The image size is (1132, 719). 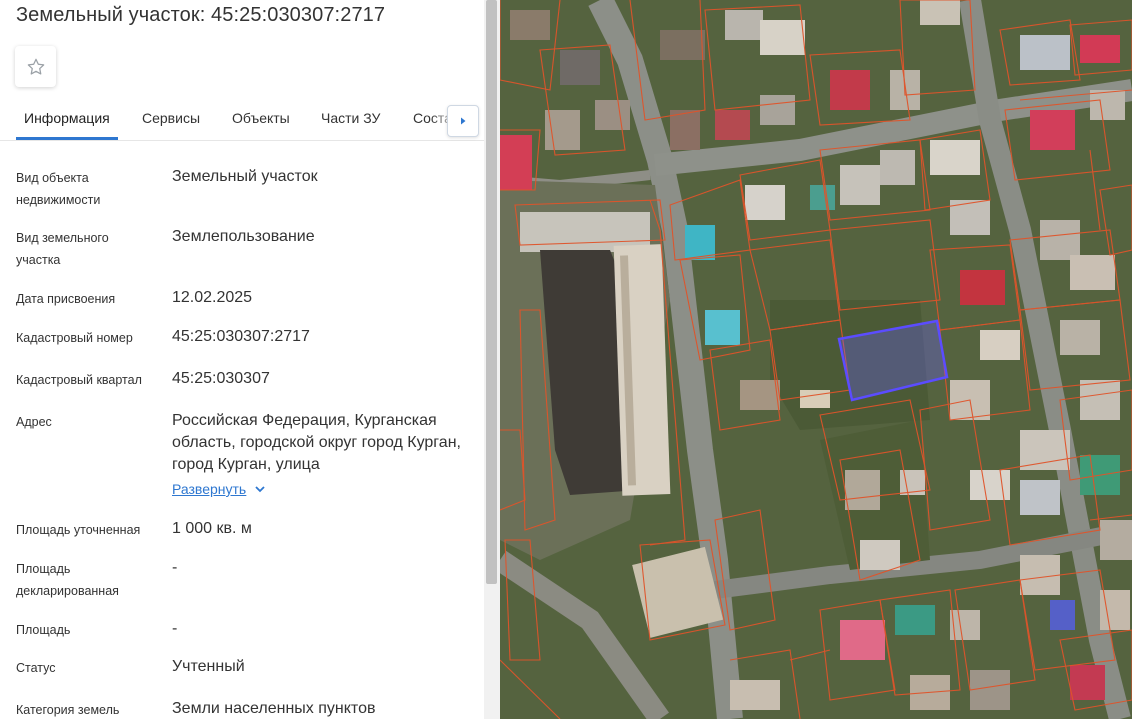 I want to click on page-title: Земельный участок: 45:25:030307:2717, so click(x=201, y=15).